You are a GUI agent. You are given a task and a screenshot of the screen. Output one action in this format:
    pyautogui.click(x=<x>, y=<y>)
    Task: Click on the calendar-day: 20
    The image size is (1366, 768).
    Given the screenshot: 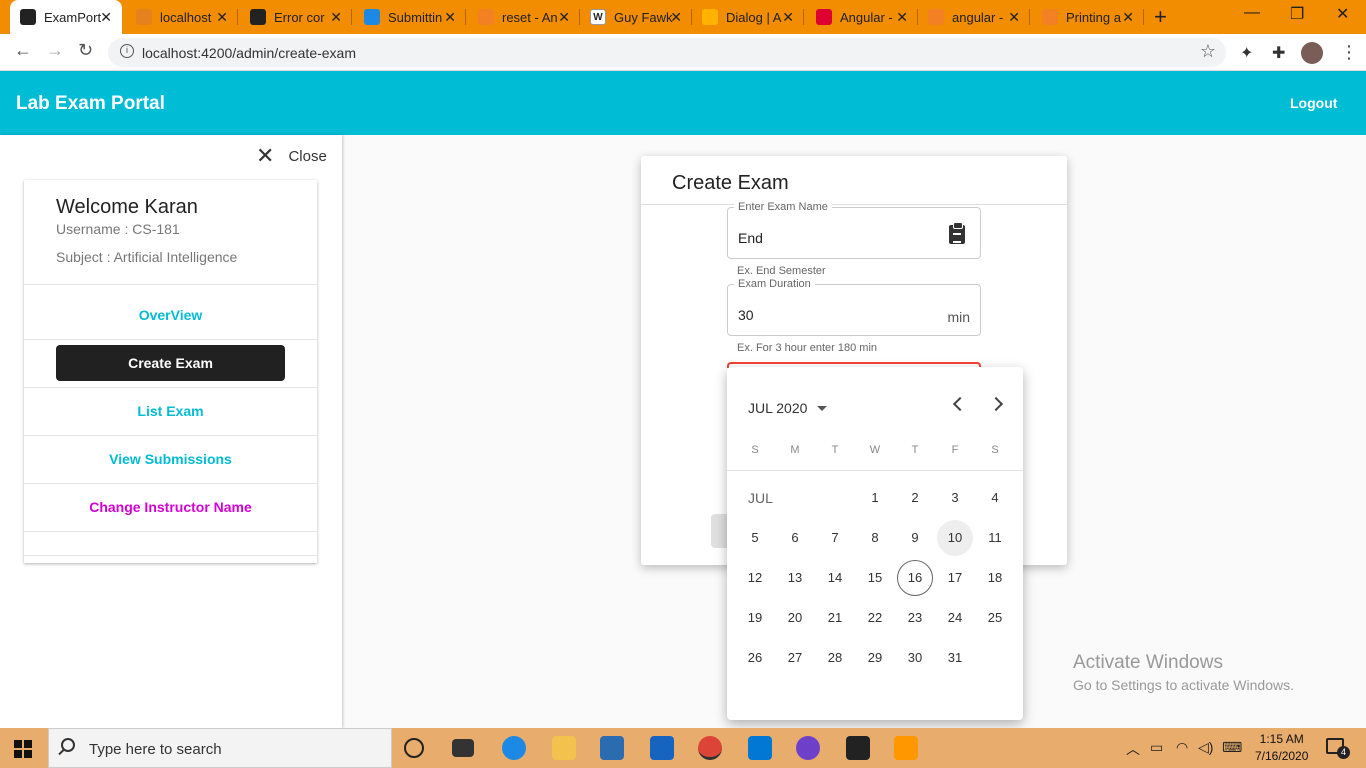 What is the action you would take?
    pyautogui.click(x=795, y=618)
    